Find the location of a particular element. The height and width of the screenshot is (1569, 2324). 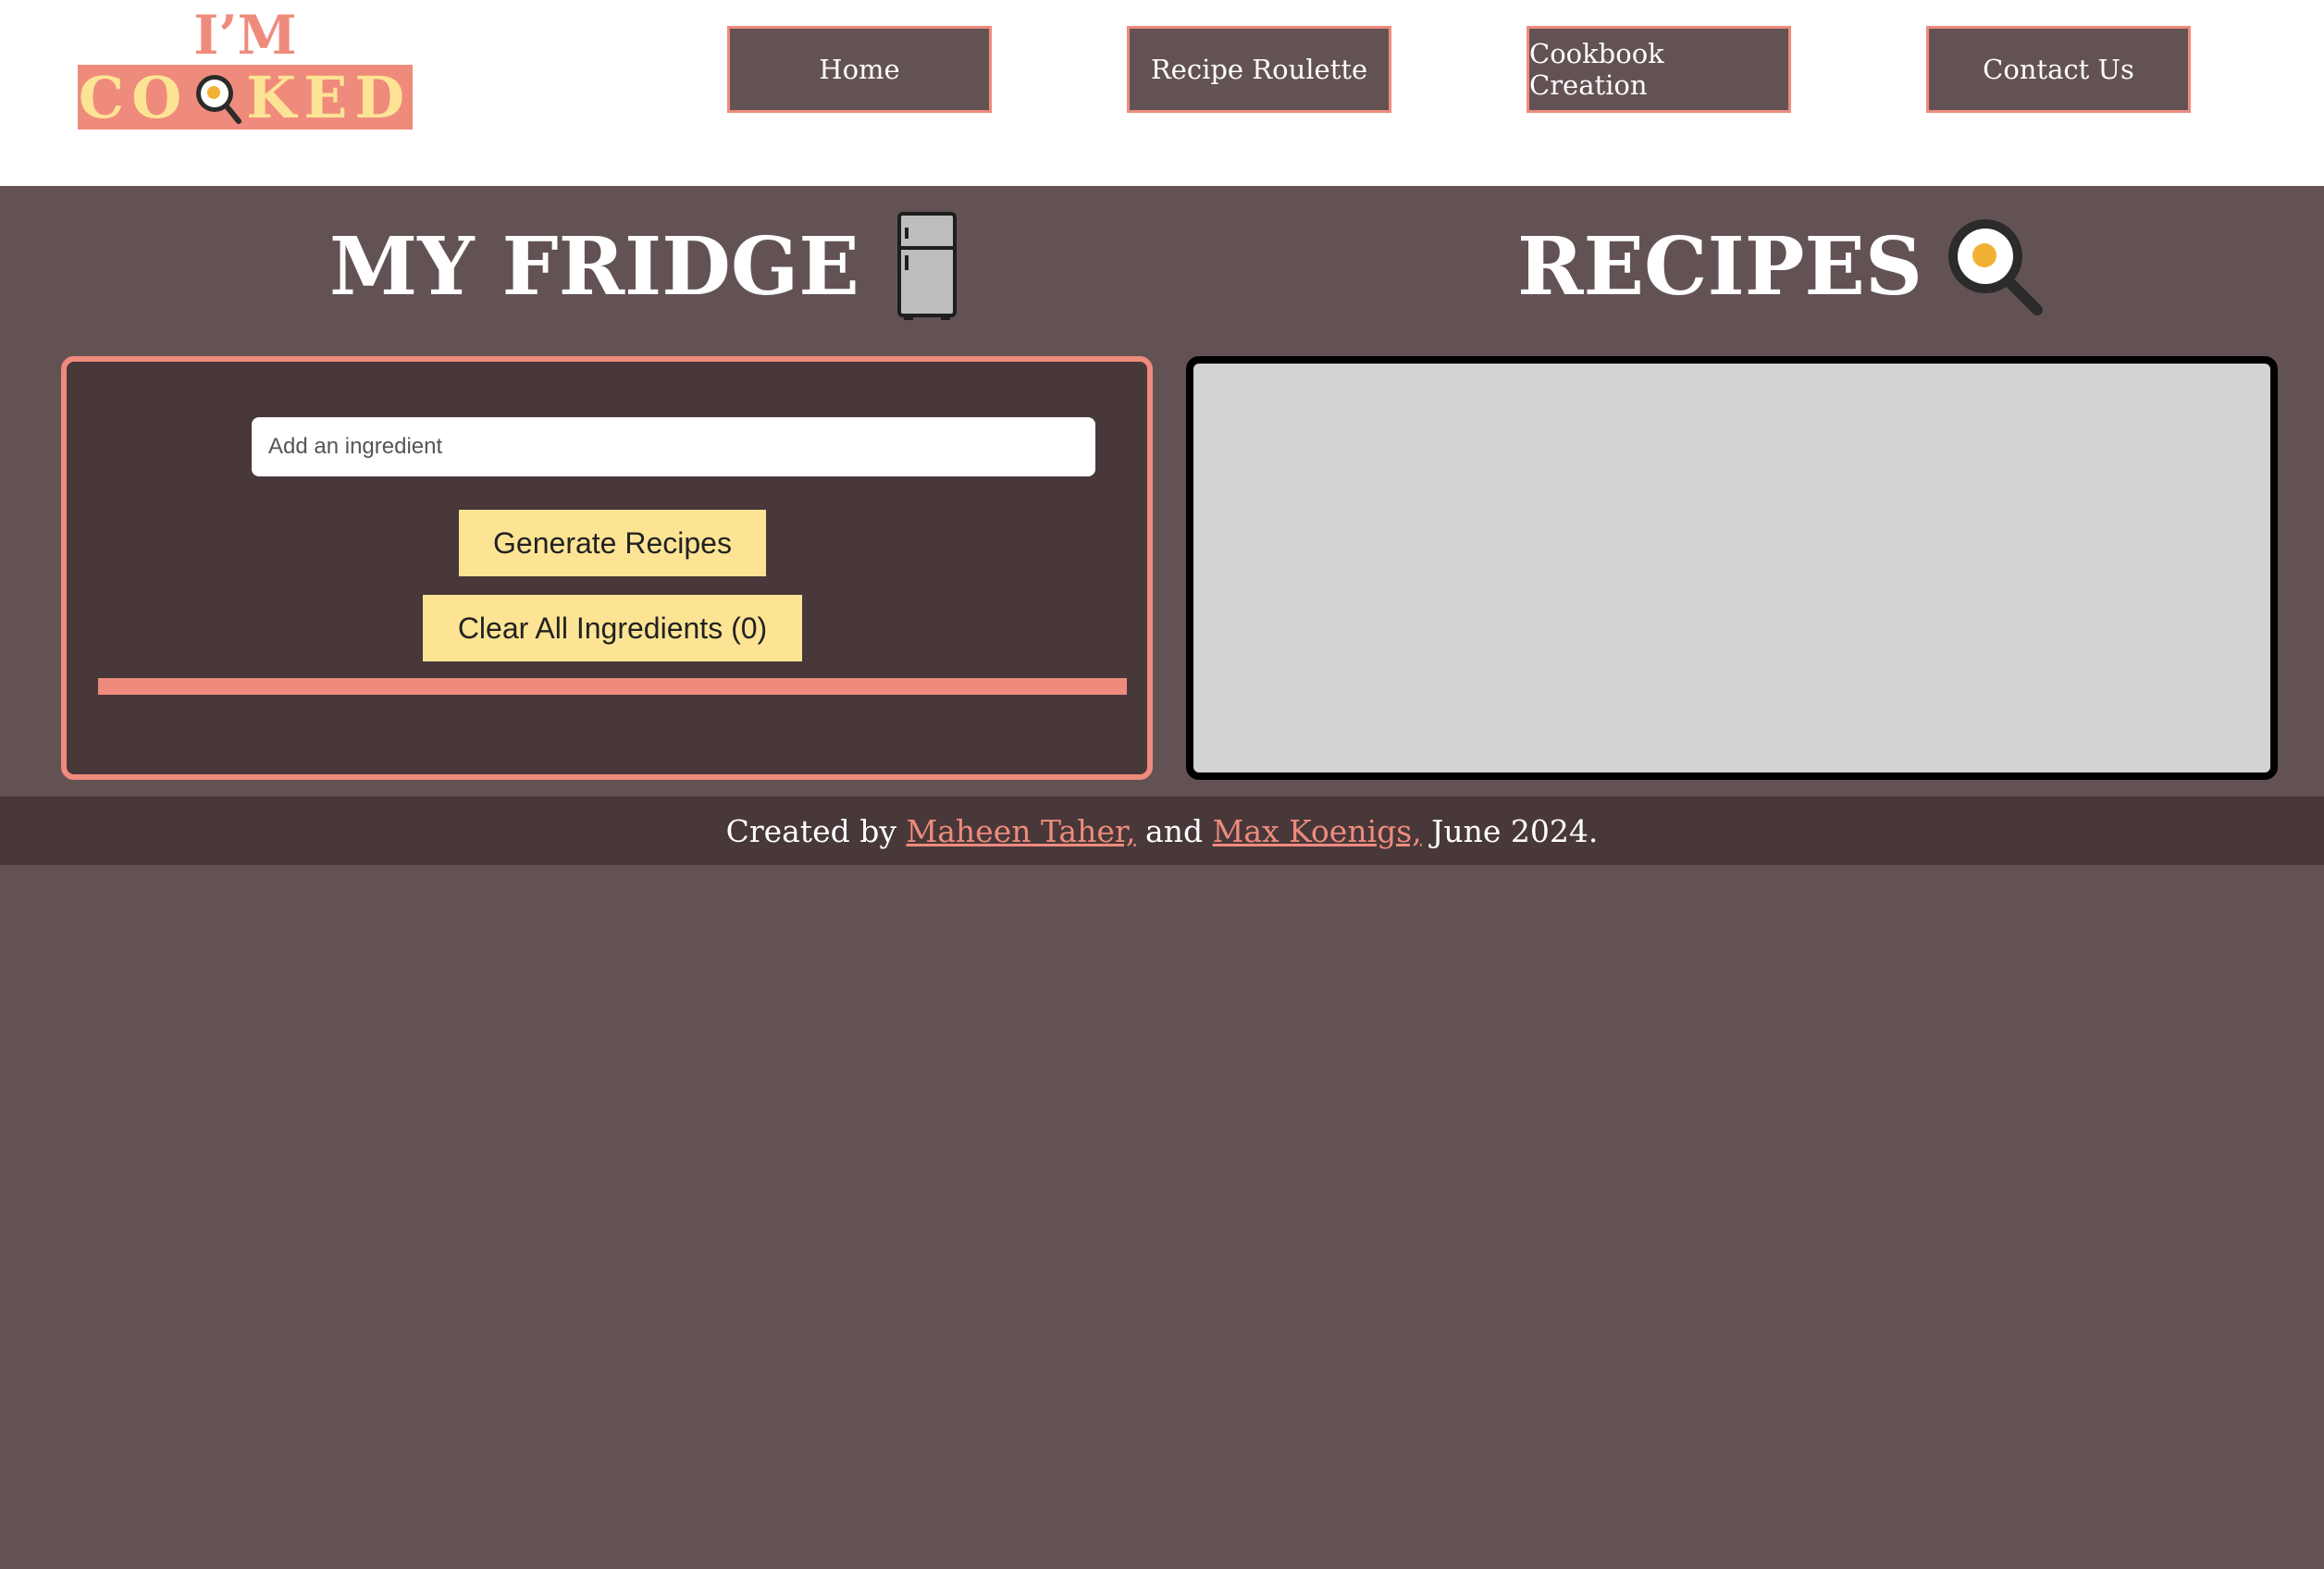

fridge-icon is located at coordinates (926, 266).